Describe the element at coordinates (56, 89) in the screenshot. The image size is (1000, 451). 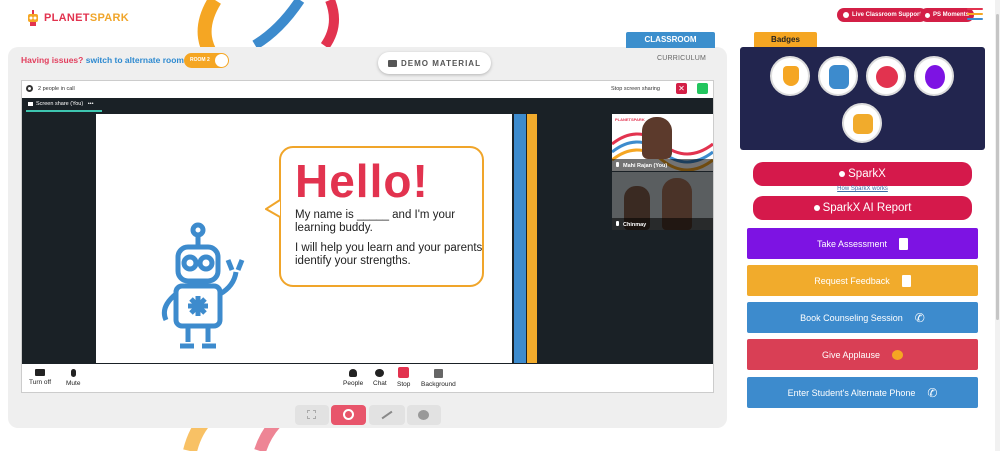
I see `people-in-call-count: 2 people in call` at that location.